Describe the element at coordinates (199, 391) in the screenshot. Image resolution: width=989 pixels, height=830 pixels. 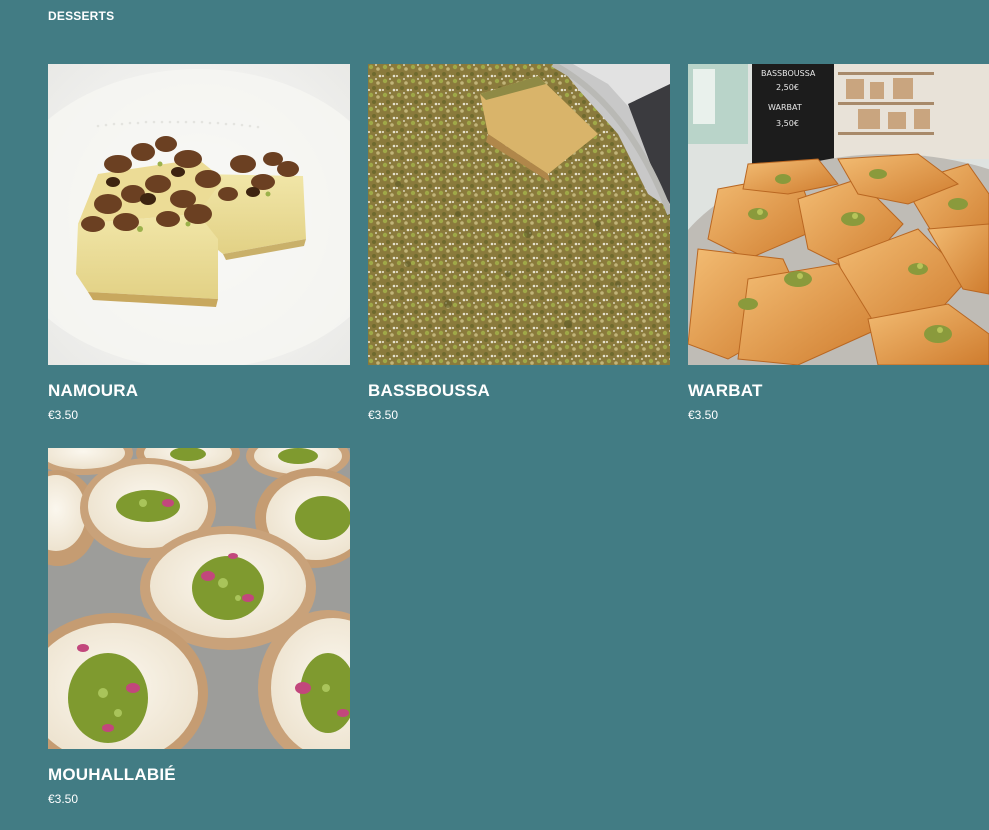
I see `product-name: NAMOURA` at that location.